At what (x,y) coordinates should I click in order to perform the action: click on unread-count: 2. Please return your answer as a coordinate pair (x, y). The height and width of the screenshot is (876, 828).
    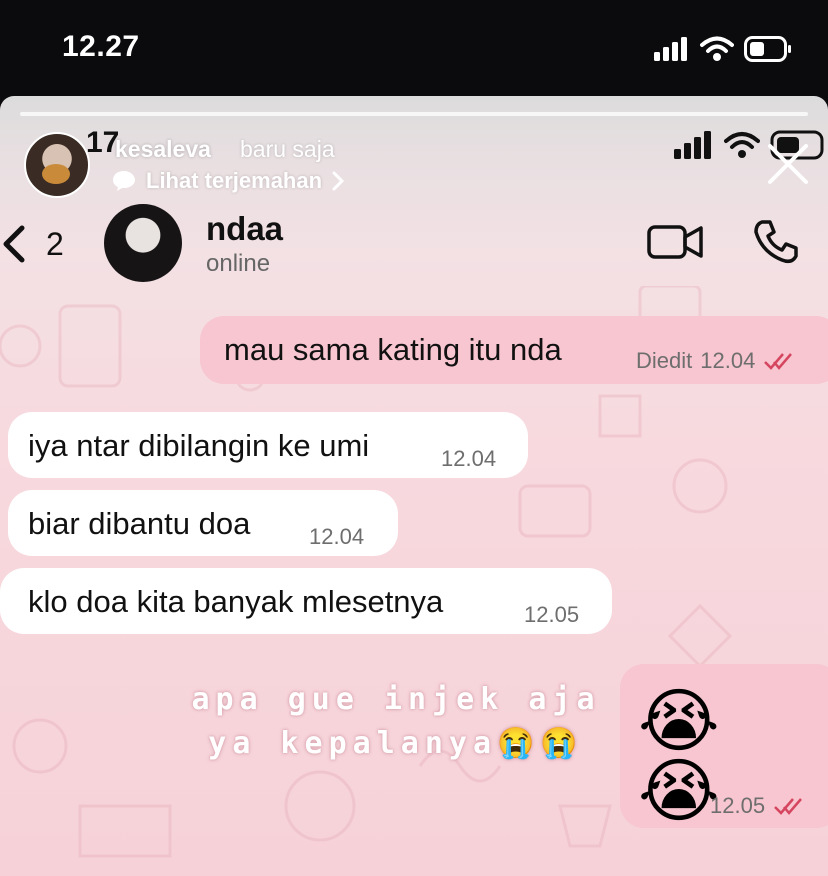
    Looking at the image, I should click on (55, 244).